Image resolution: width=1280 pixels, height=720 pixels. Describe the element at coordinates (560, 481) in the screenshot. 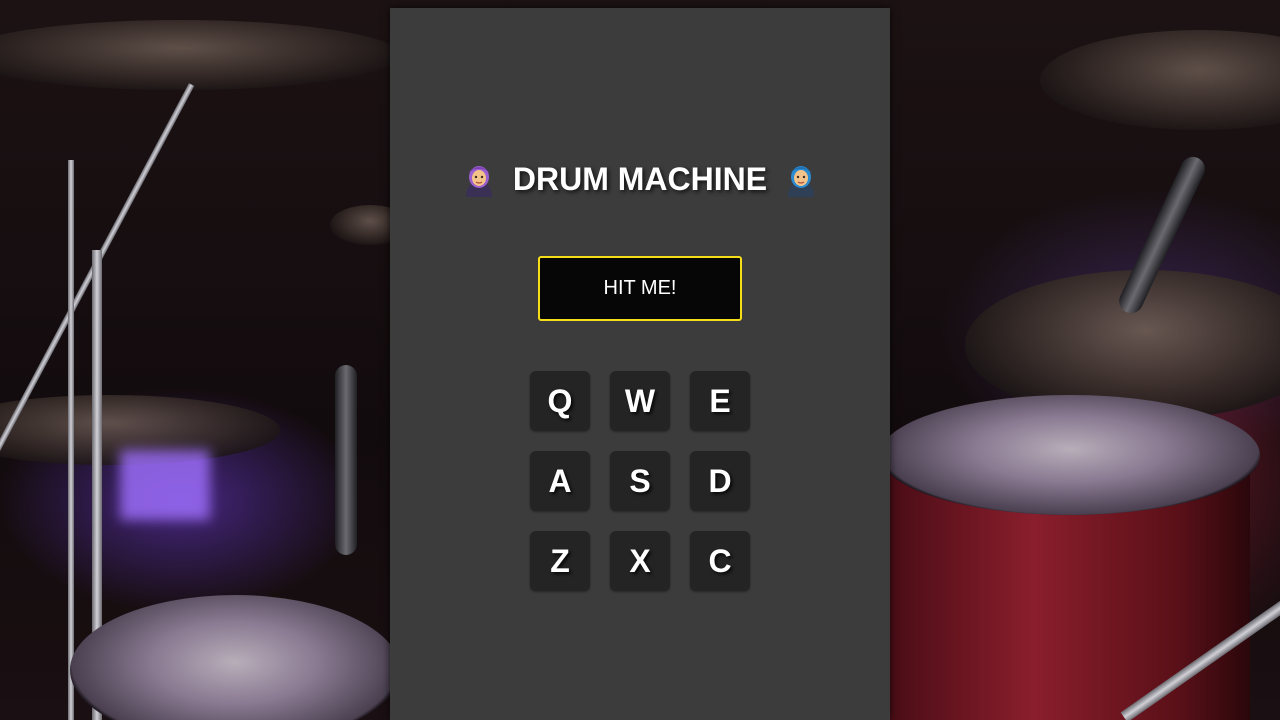

I see `drum-pad-a: A` at that location.